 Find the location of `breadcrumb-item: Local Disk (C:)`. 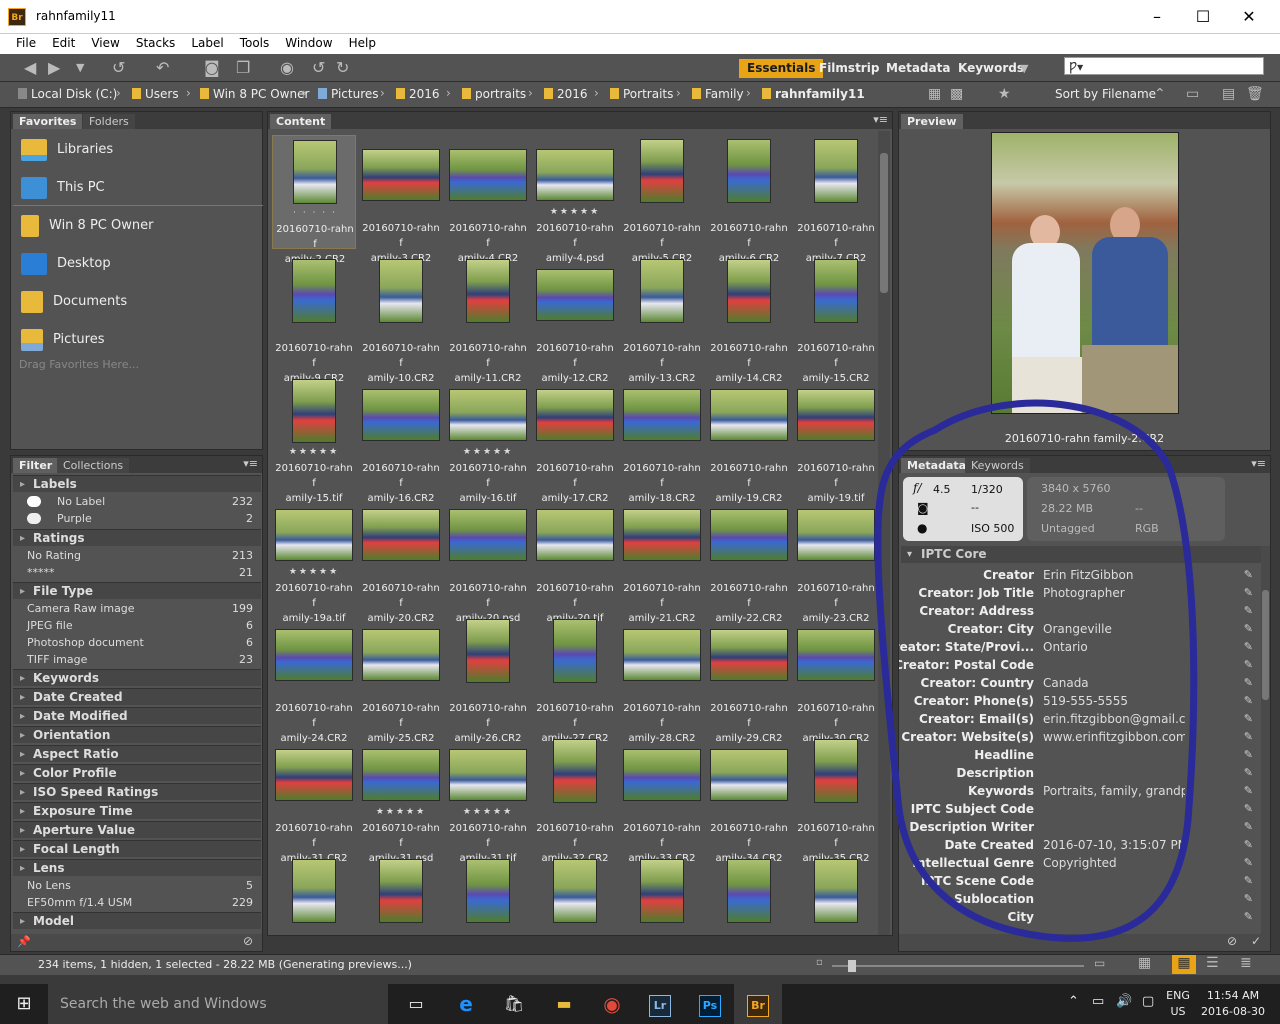

breadcrumb-item: Local Disk (C:) is located at coordinates (67, 94).